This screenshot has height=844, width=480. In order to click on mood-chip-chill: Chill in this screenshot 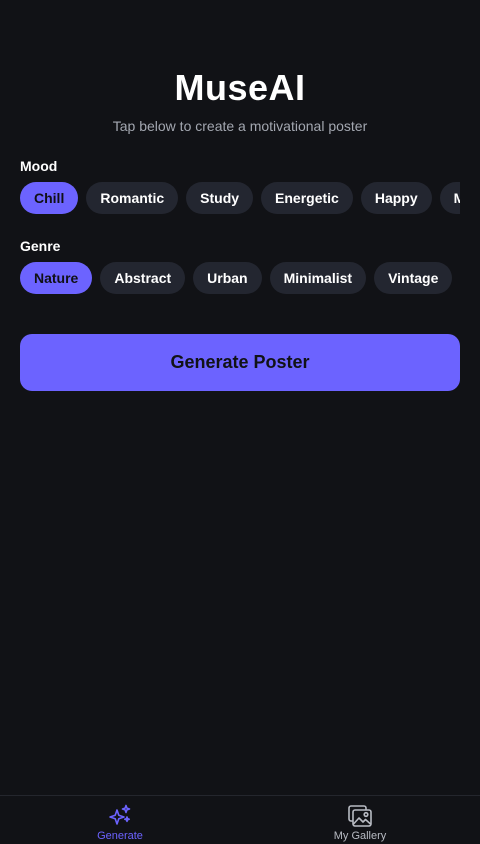, I will do `click(49, 198)`.